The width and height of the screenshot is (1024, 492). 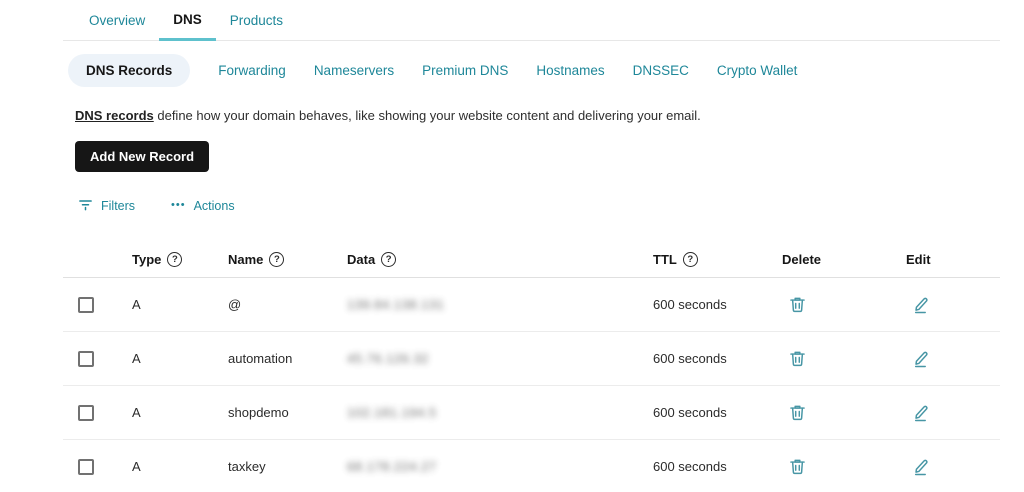 I want to click on subtab-nameservers: Nameservers, so click(x=354, y=70).